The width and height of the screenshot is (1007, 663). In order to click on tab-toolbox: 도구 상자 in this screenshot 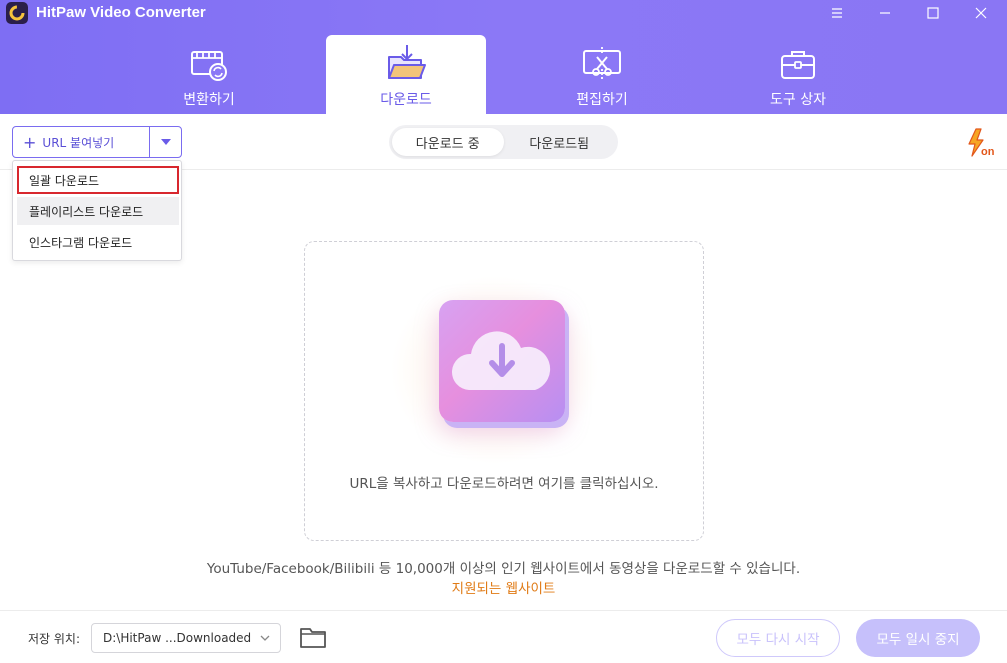, I will do `click(798, 74)`.